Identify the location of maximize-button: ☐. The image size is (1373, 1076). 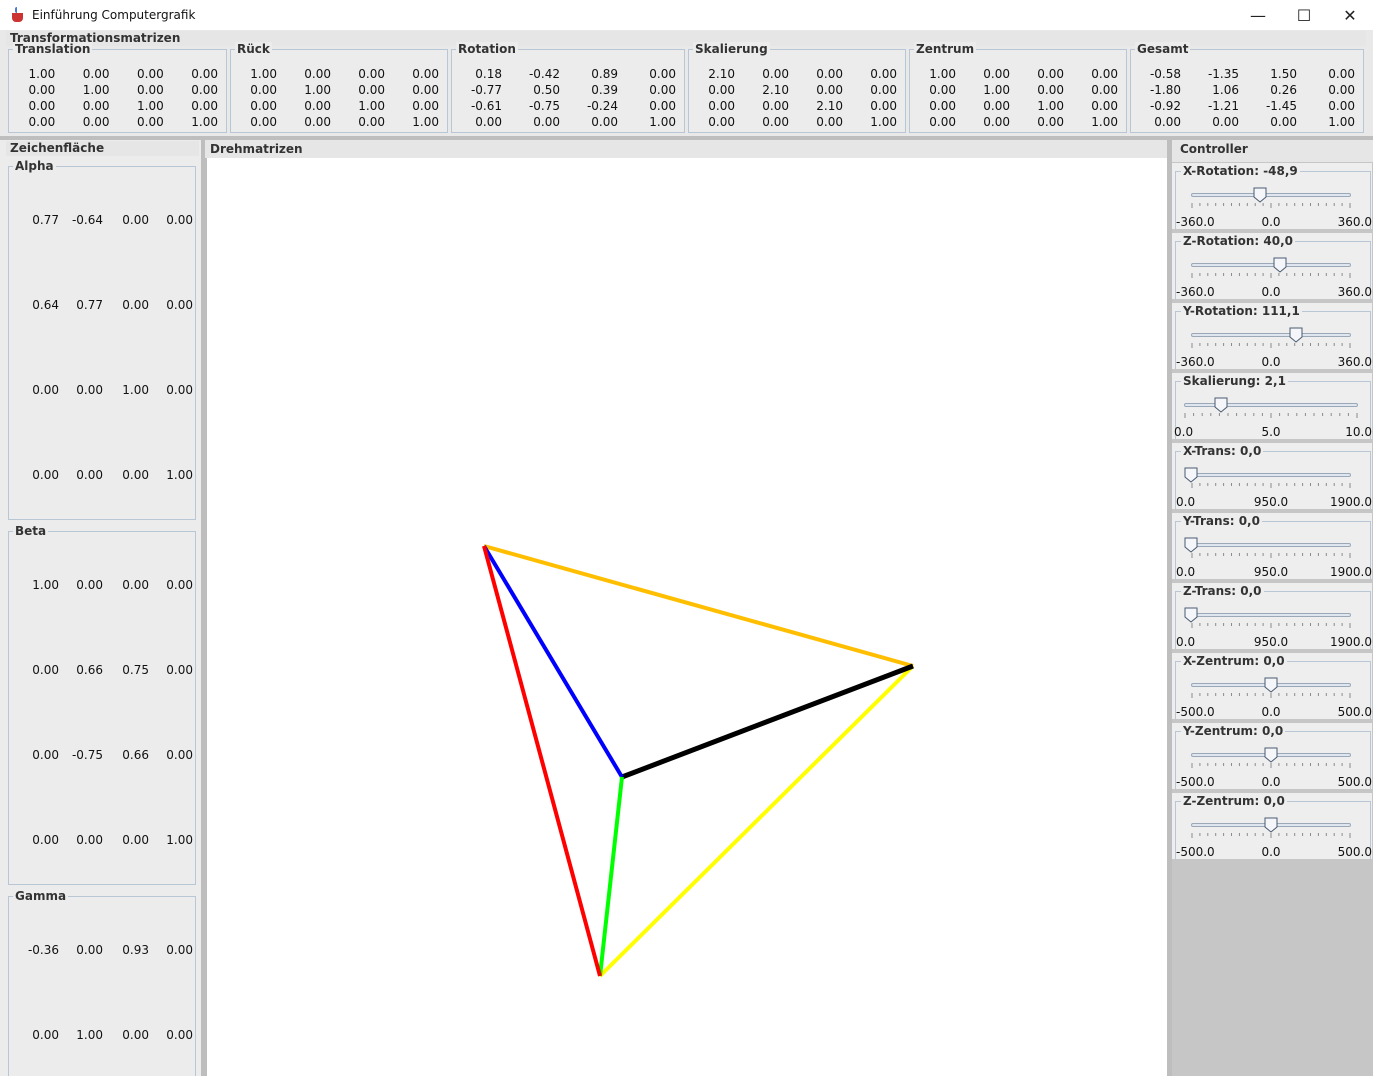
(1304, 15).